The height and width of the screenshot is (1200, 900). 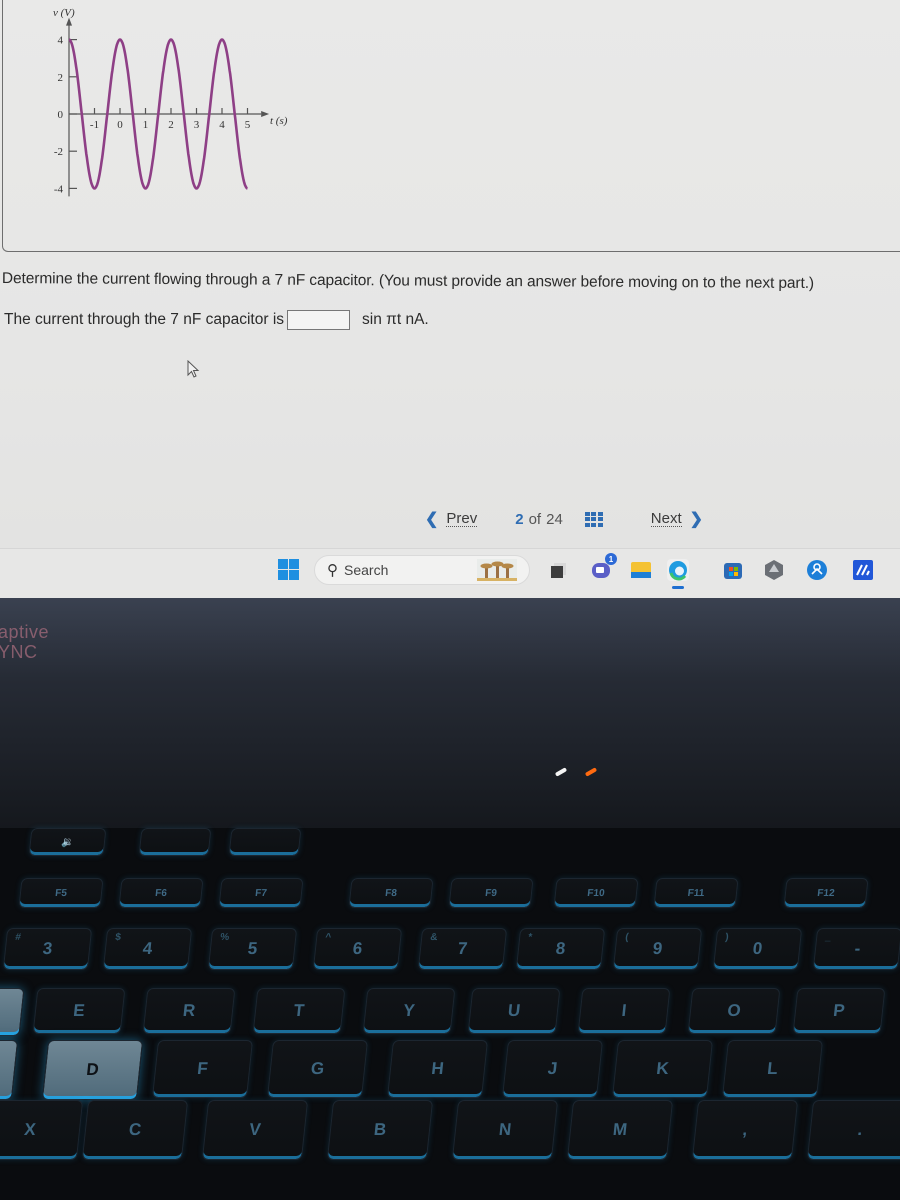 What do you see at coordinates (222, 125) in the screenshot?
I see `x-tick-label: 4` at bounding box center [222, 125].